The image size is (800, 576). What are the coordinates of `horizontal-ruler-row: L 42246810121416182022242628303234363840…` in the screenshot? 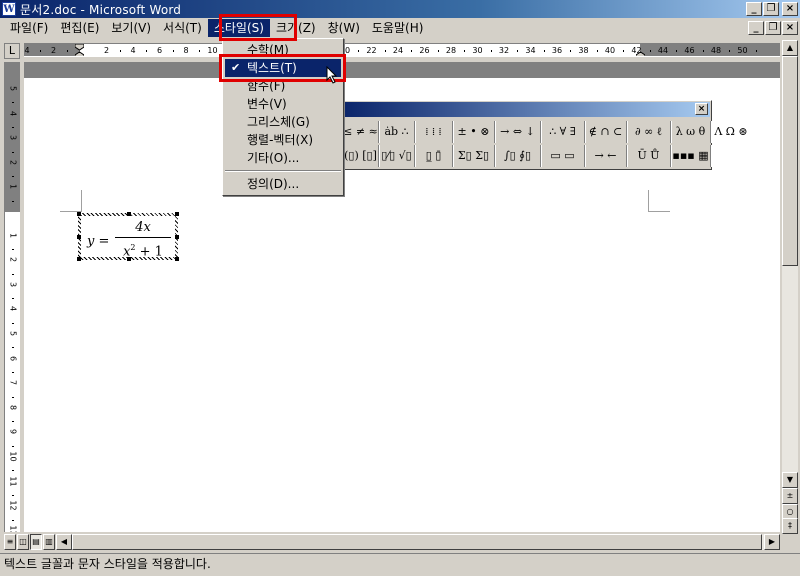 It's located at (400, 51).